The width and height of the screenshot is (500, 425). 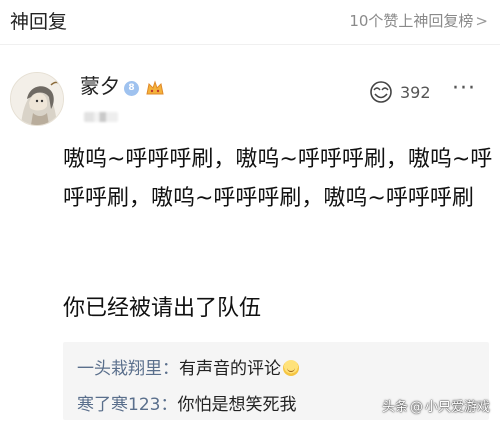 I want to click on comment-text-secondary: 你已经被请出了队伍, so click(x=162, y=308).